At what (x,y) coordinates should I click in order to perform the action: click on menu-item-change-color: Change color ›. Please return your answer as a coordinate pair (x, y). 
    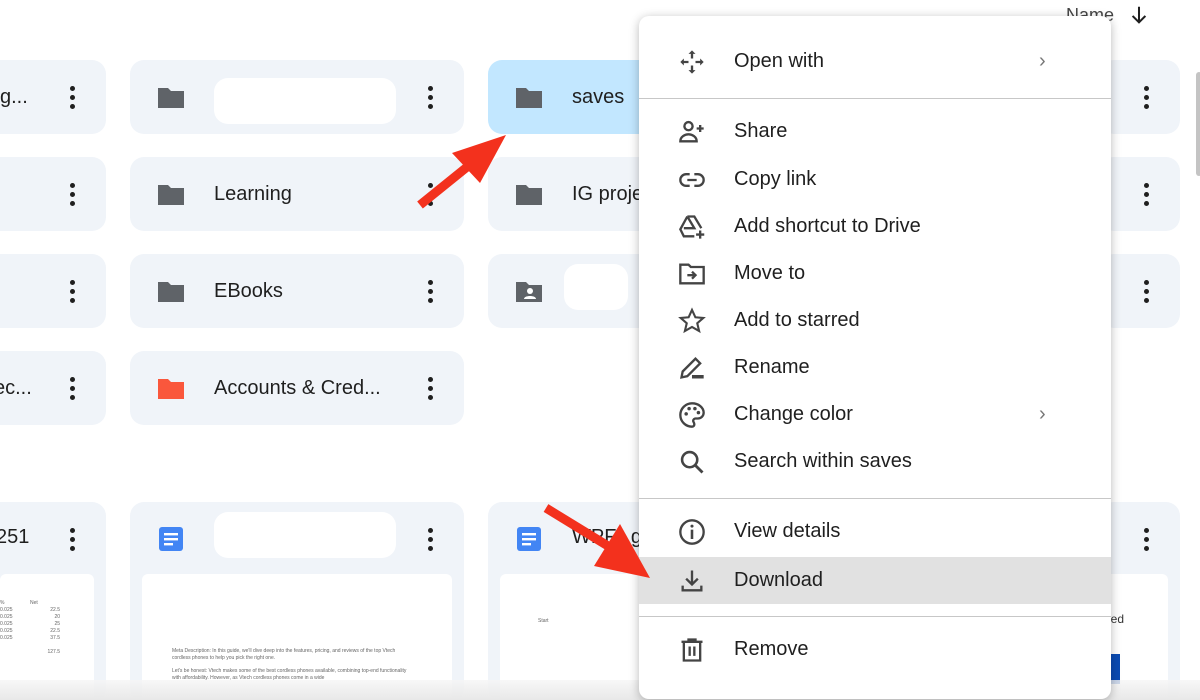
    Looking at the image, I should click on (875, 414).